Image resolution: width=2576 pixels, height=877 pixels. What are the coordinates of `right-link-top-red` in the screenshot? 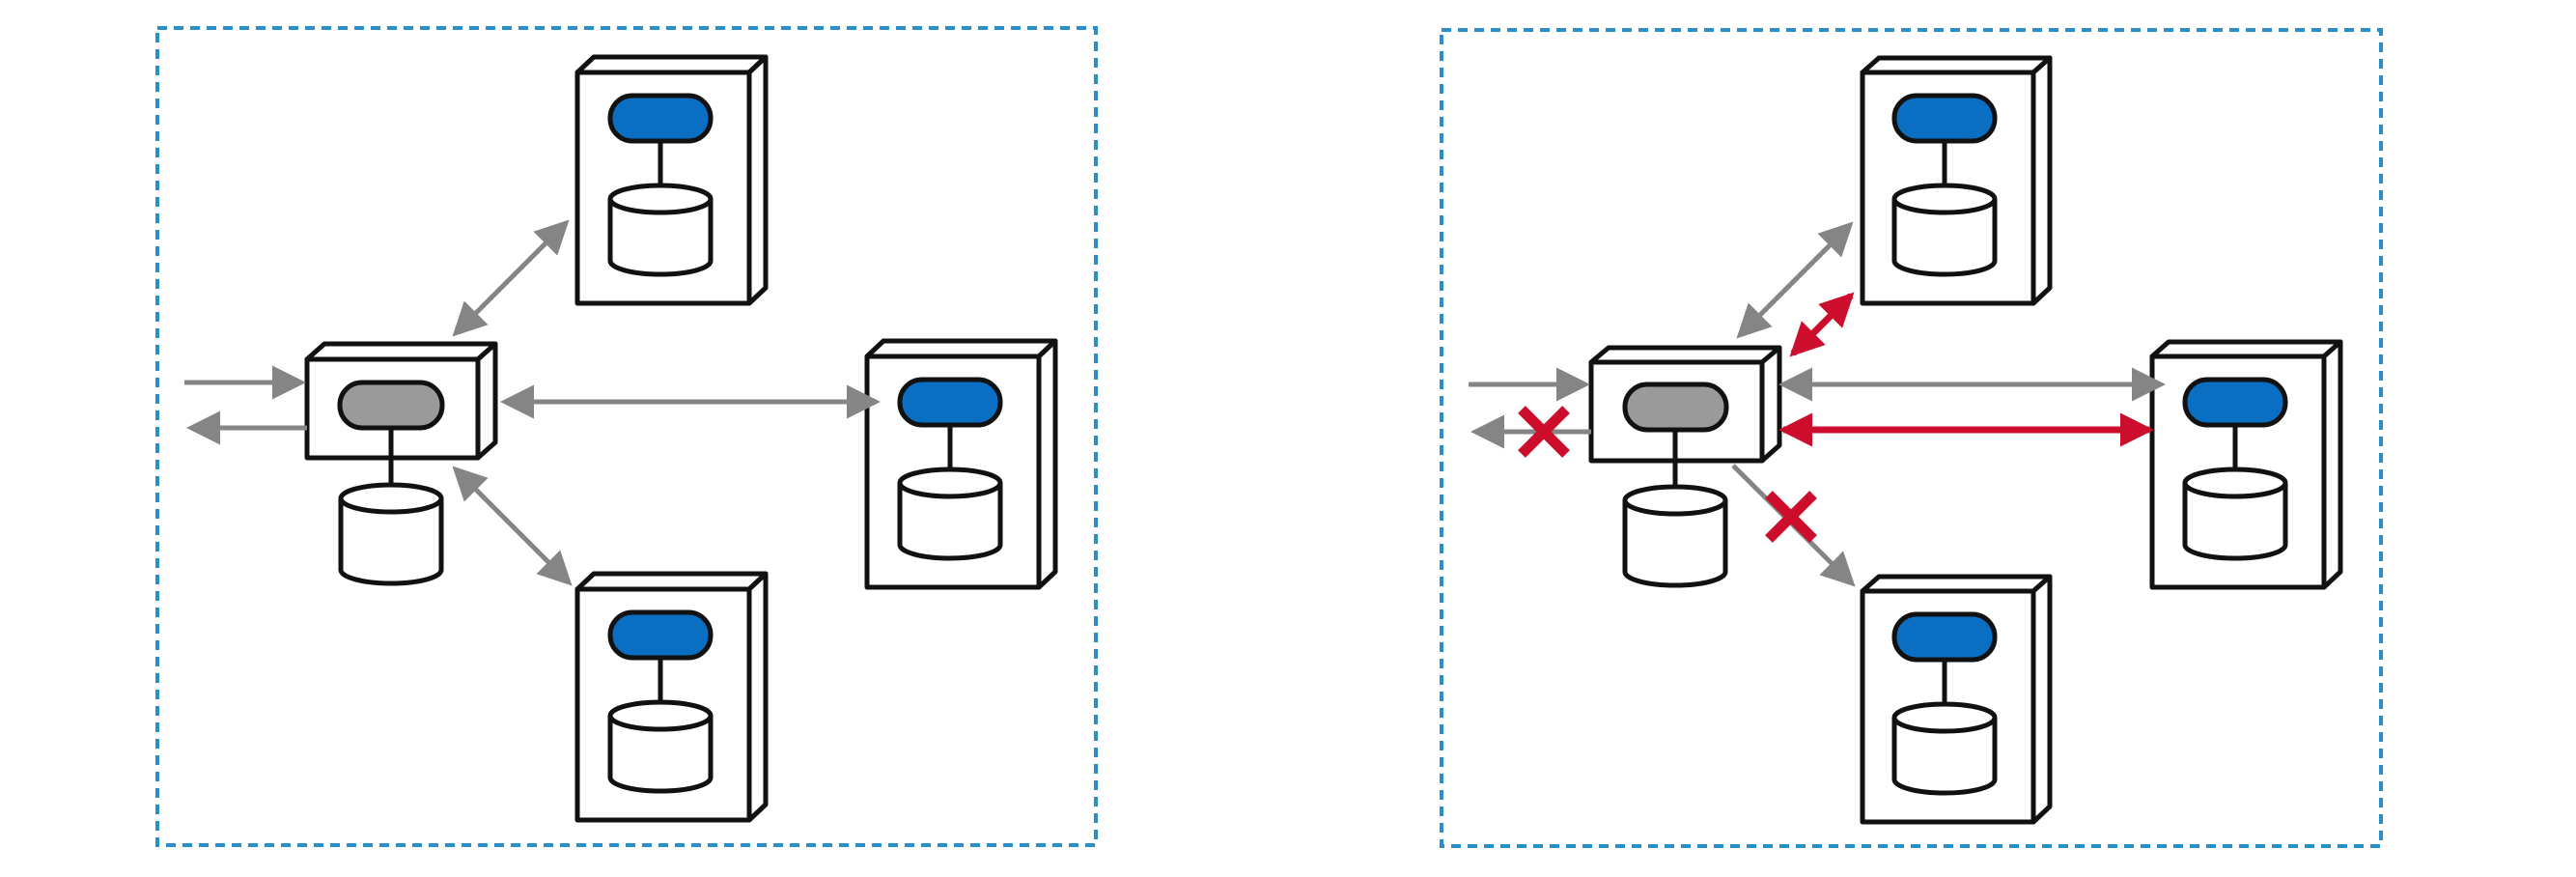 It's located at (1822, 324).